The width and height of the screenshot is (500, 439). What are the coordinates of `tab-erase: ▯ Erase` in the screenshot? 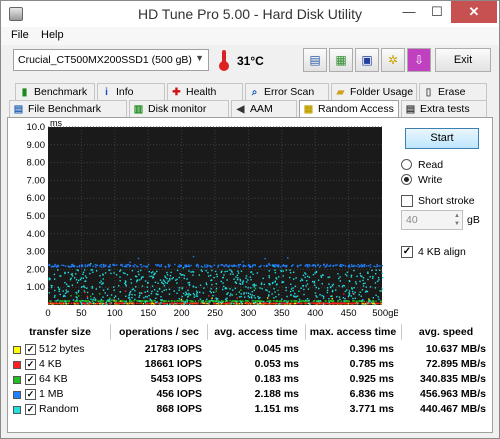 It's located at (453, 92).